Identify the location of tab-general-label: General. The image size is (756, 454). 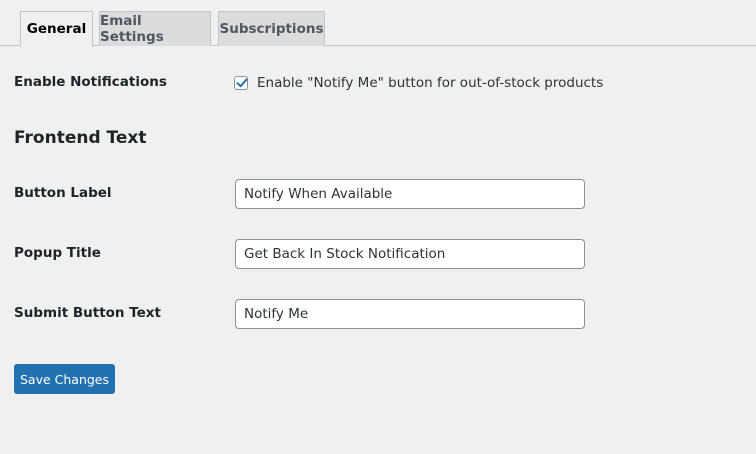
(56, 29).